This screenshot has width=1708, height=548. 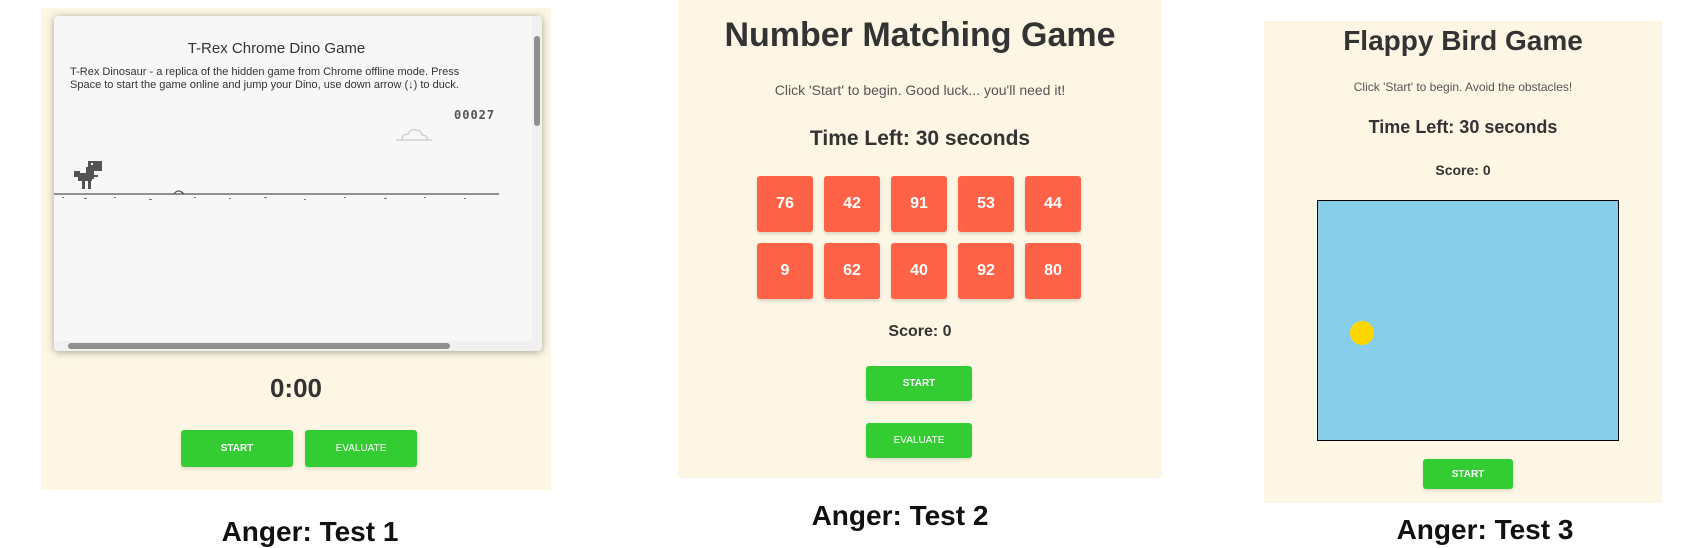 What do you see at coordinates (920, 138) in the screenshot?
I see `test2-time-left: Time Left: 30 seconds` at bounding box center [920, 138].